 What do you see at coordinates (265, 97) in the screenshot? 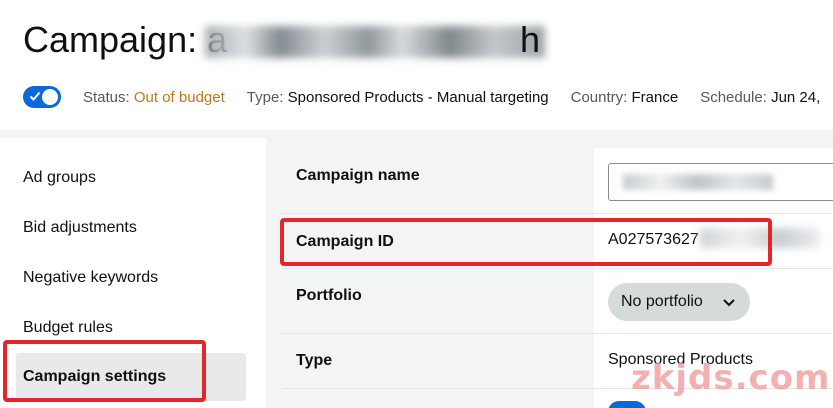
I see `type-label: Type:` at bounding box center [265, 97].